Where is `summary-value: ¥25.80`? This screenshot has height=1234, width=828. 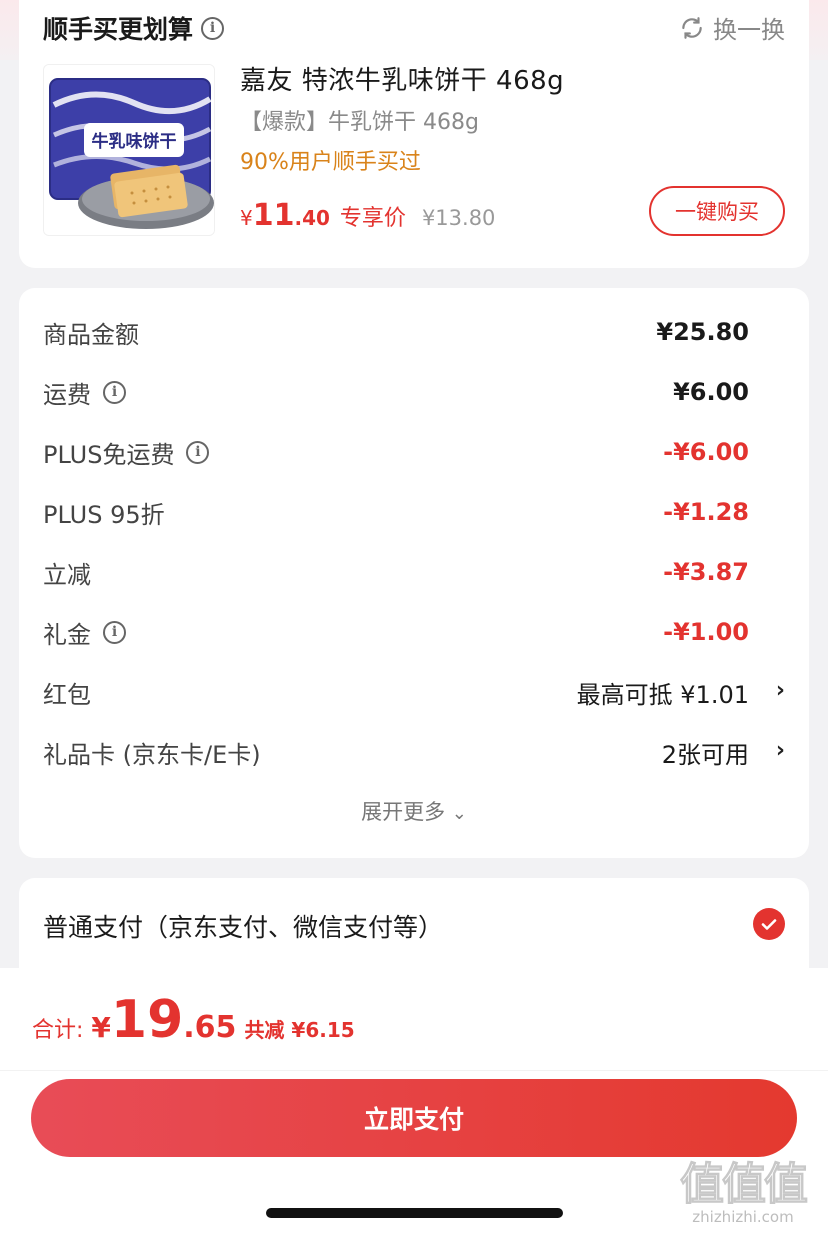
summary-value: ¥25.80 is located at coordinates (702, 332).